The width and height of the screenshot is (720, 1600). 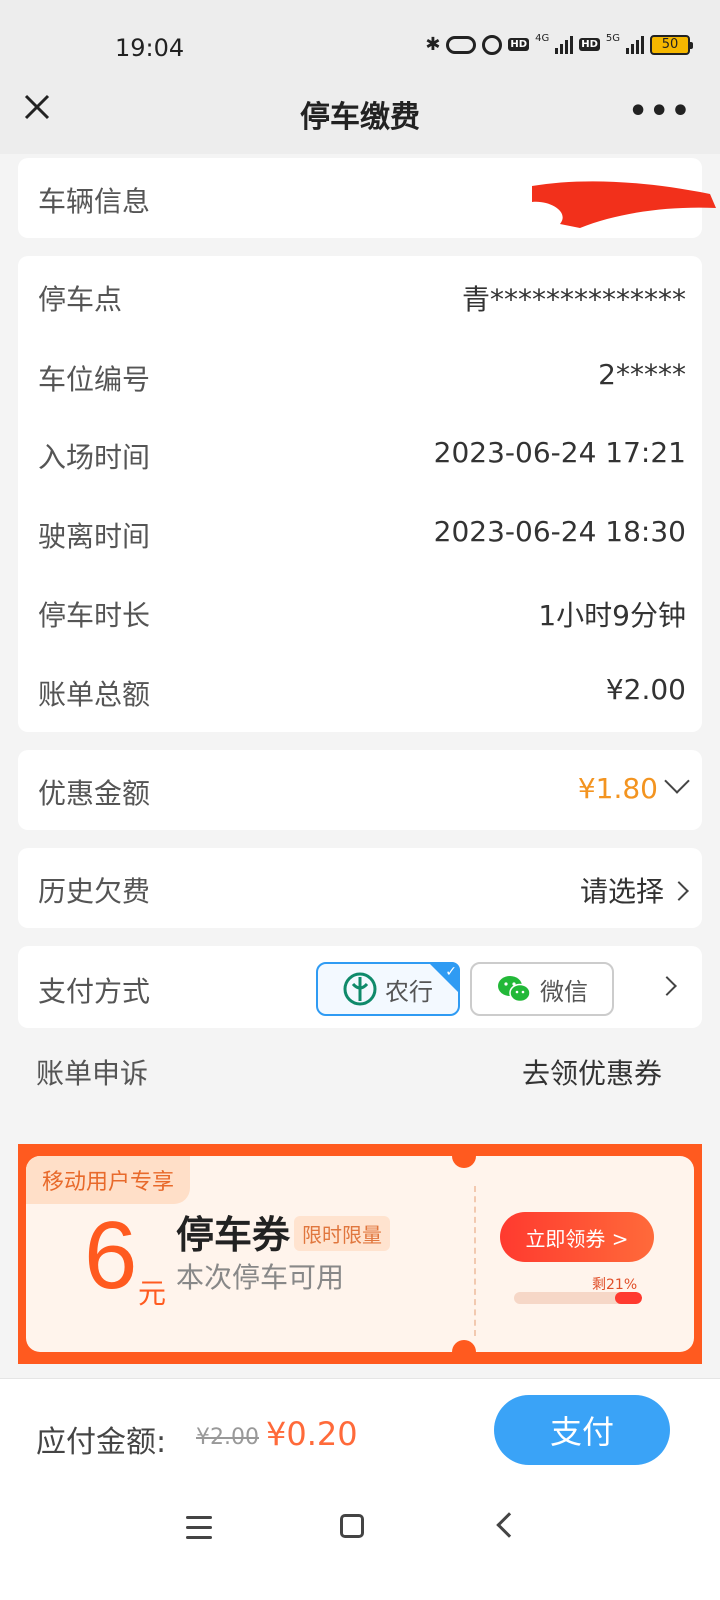 I want to click on coupon-notch-bottom, so click(x=464, y=1352).